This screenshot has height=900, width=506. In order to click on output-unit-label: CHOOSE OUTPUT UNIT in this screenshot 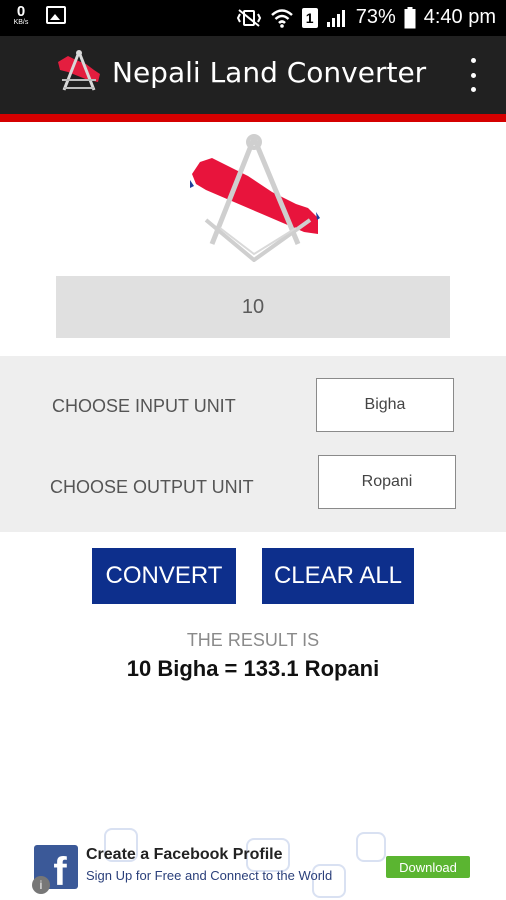, I will do `click(152, 487)`.